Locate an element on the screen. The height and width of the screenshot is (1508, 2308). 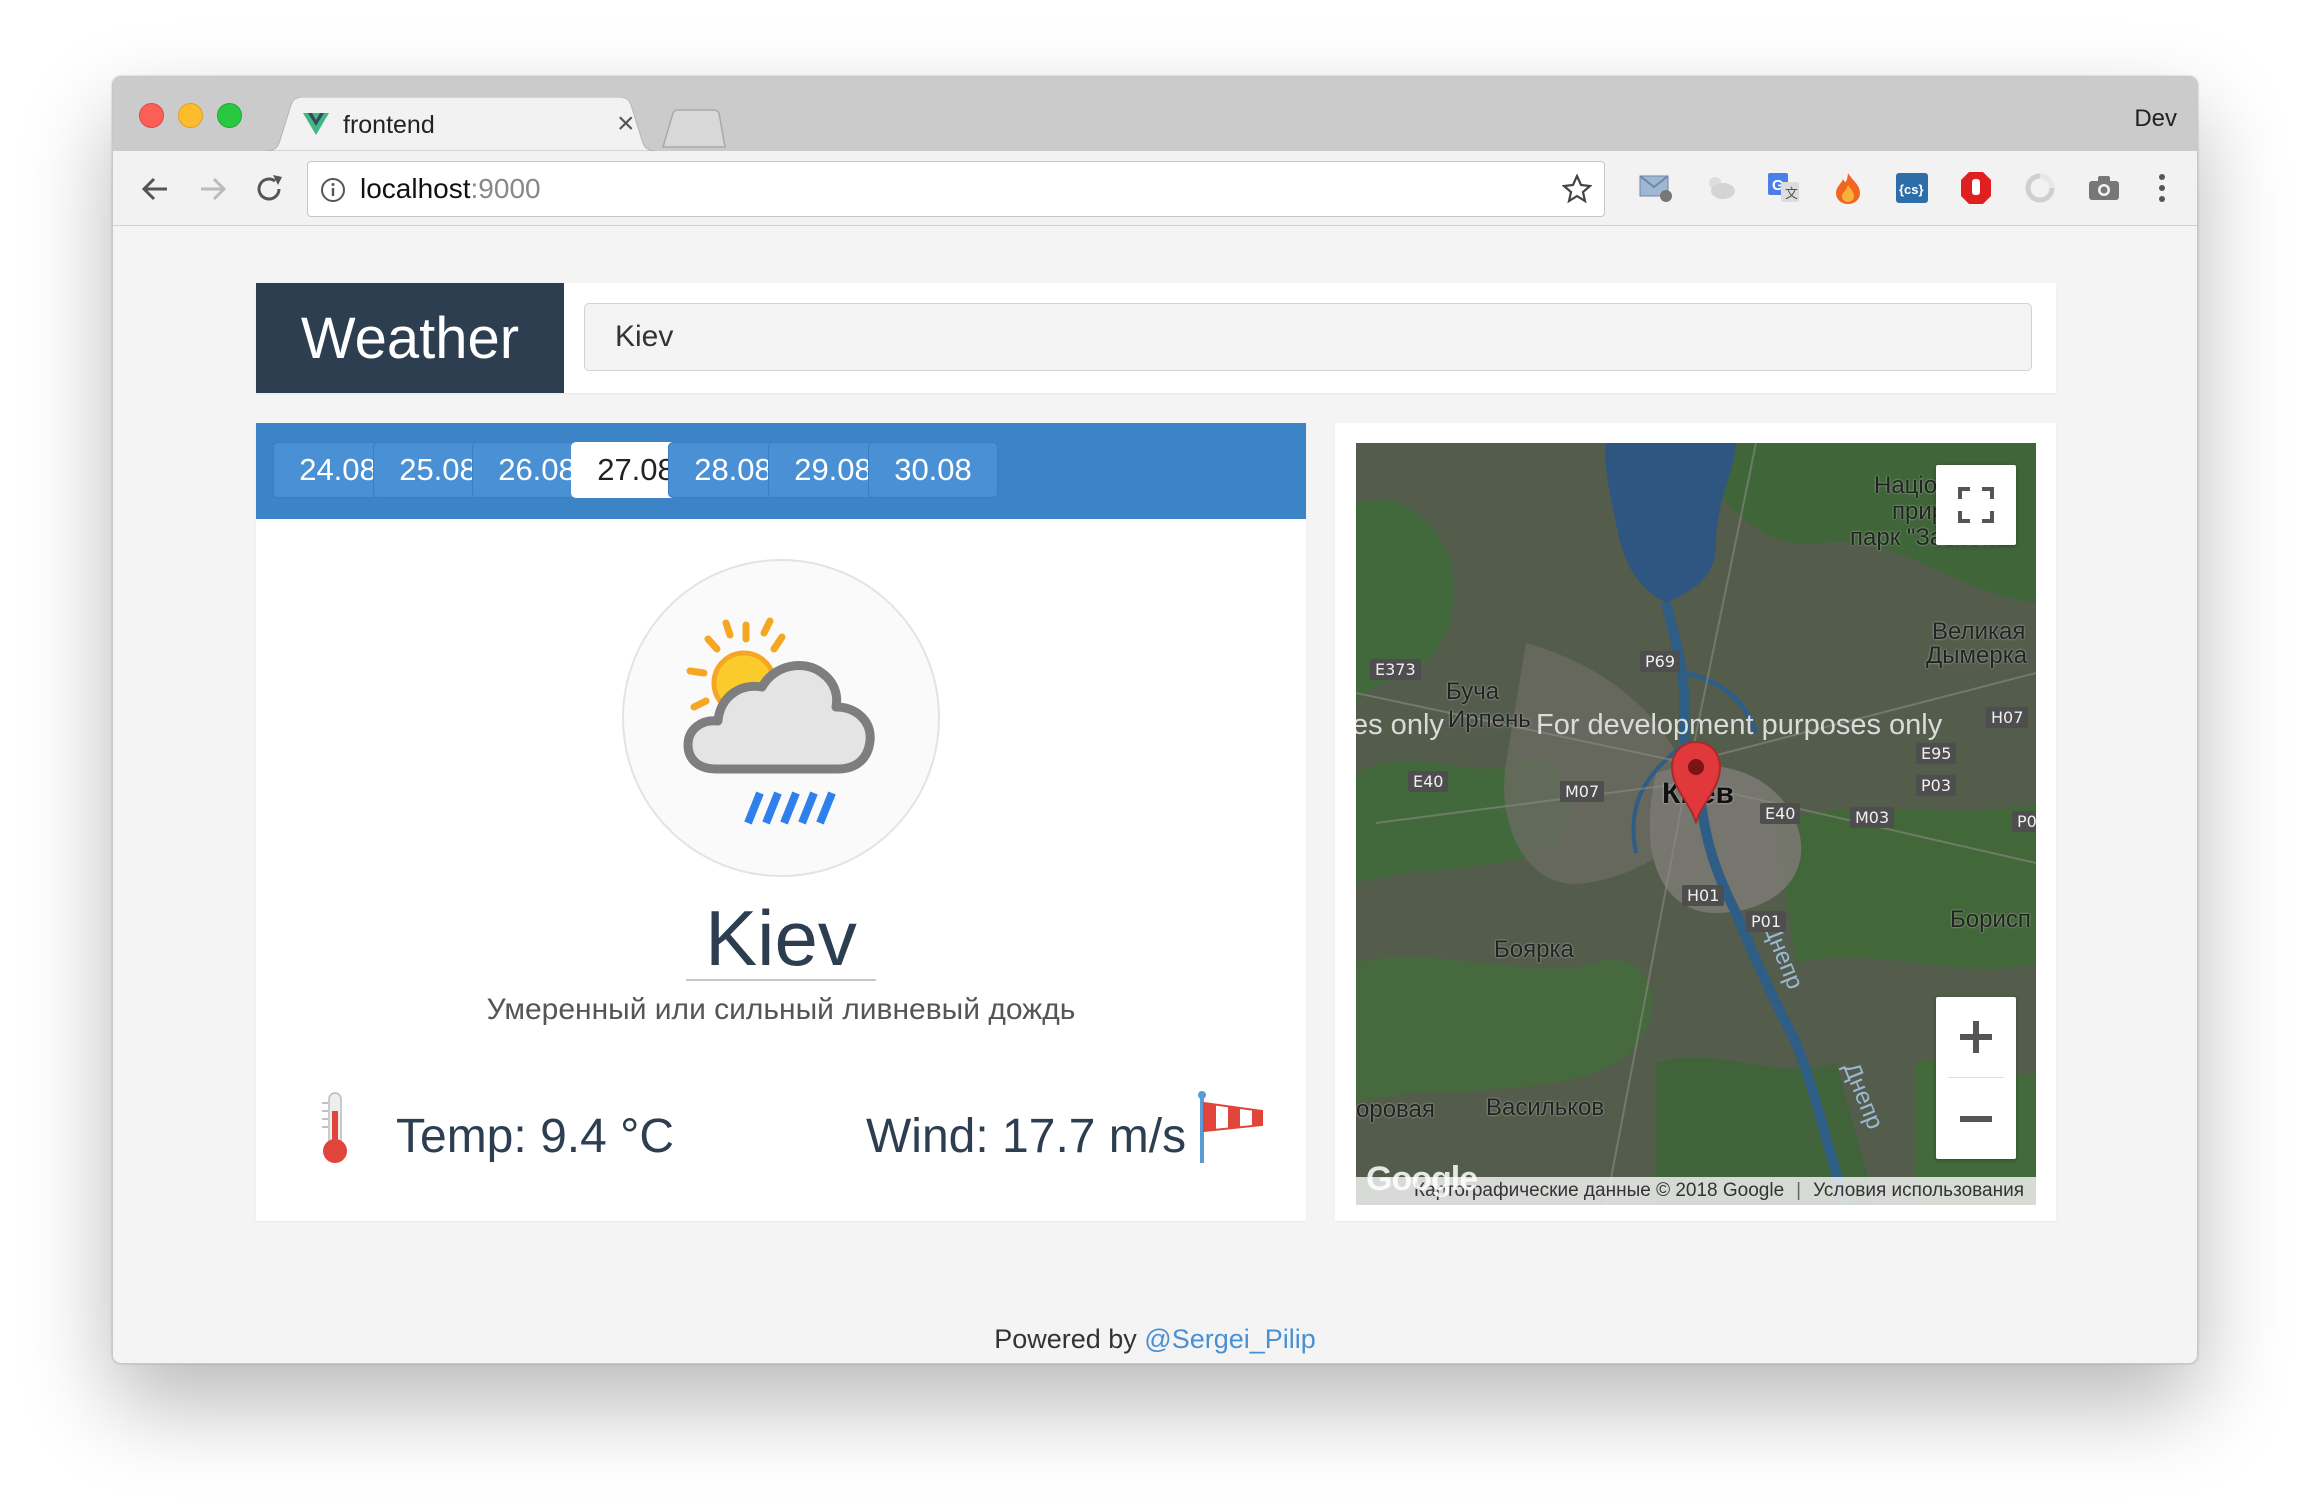
weather-icon-circle is located at coordinates (781, 718).